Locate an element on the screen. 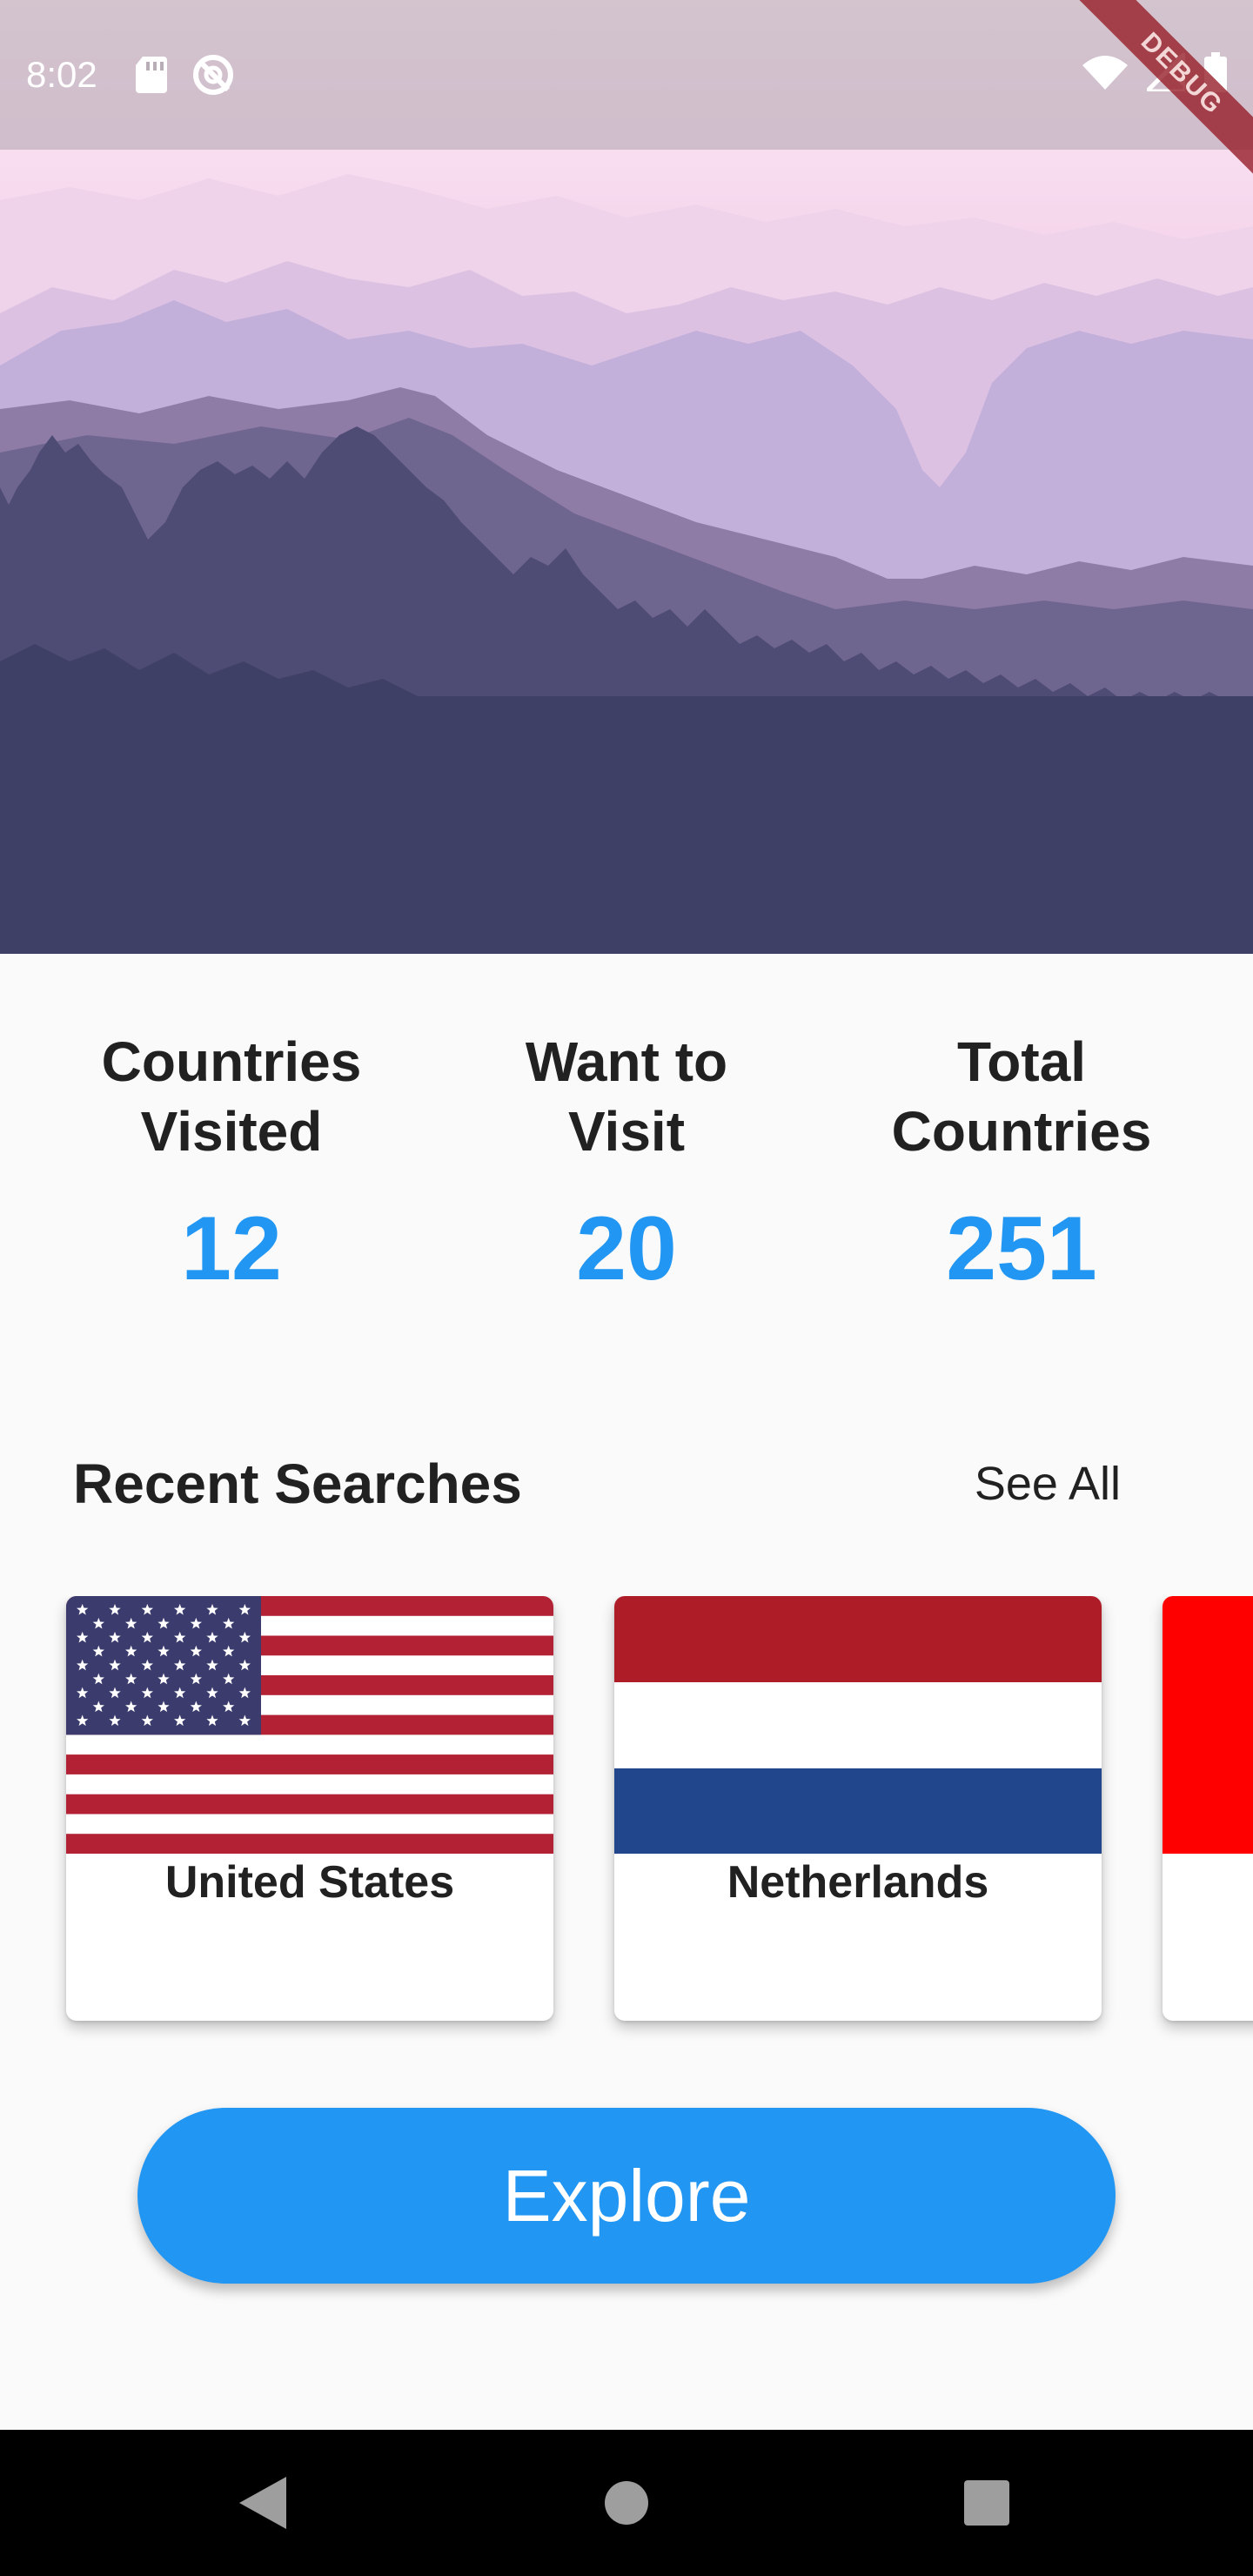 The image size is (1253, 2576). stat-want-to-visit: Want to Visit 20 is located at coordinates (626, 1162).